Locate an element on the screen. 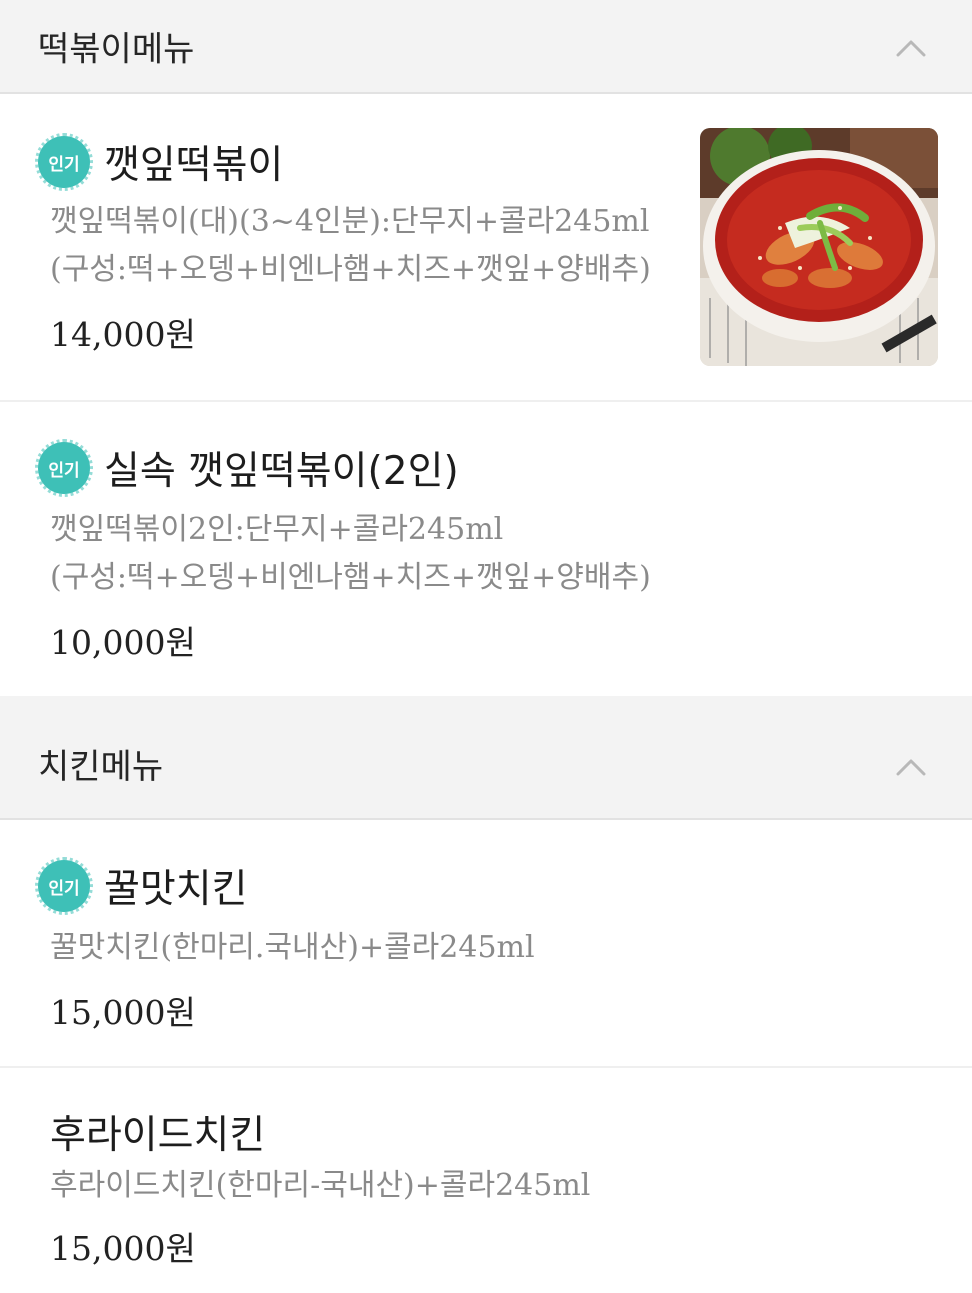 Image resolution: width=972 pixels, height=1293 pixels. item-name-row: 인기 꿀맛치킨 is located at coordinates (141, 886).